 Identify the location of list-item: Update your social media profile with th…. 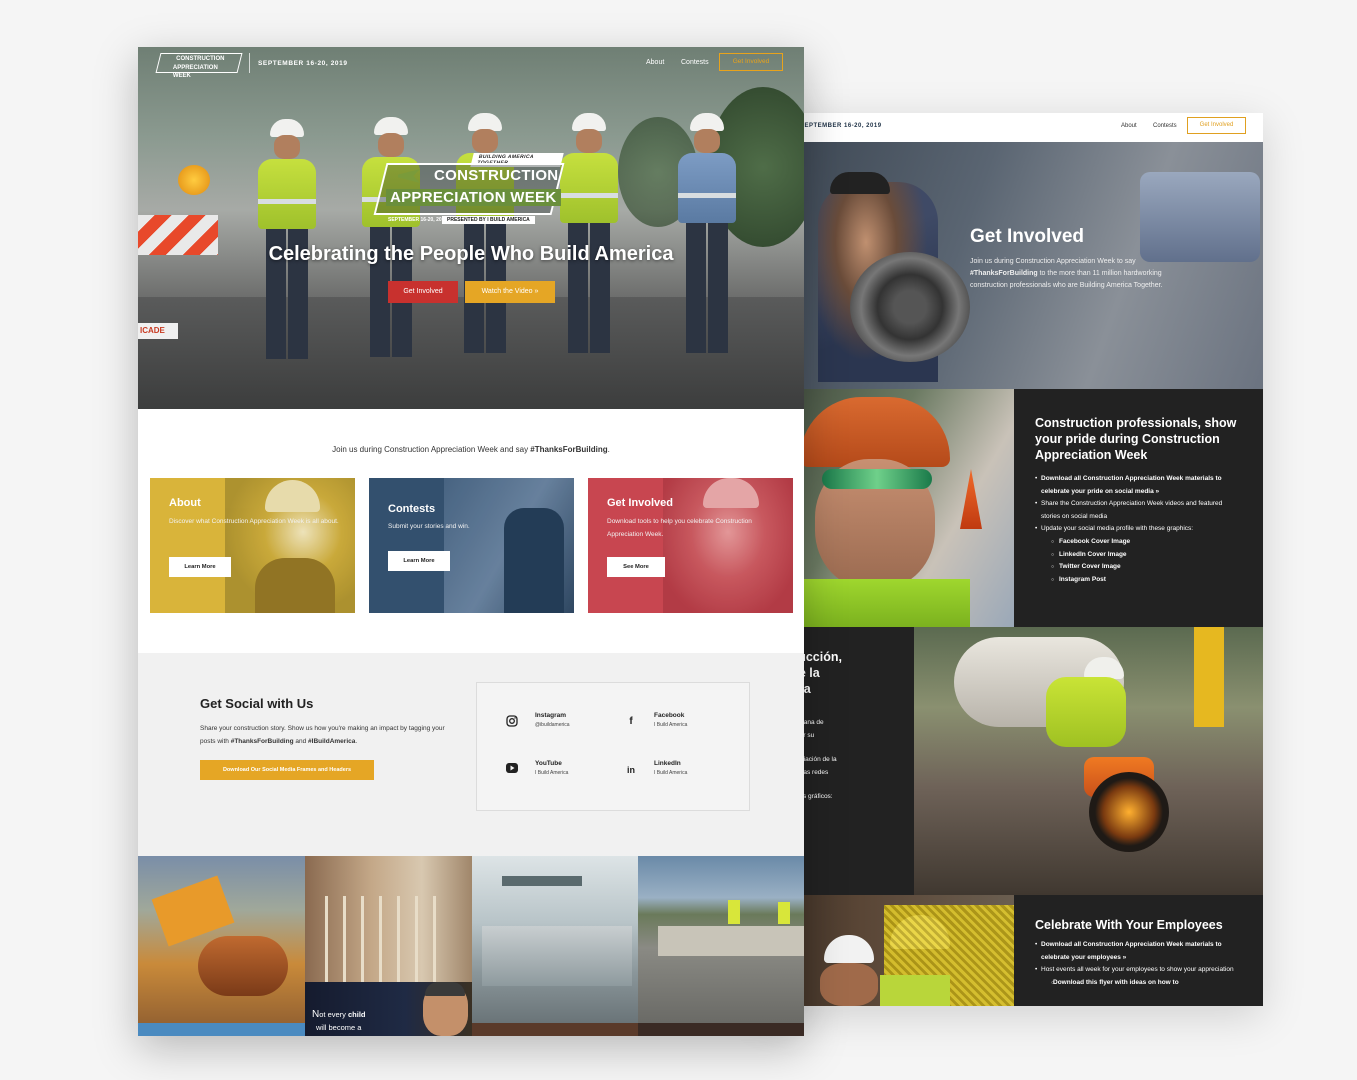
(1139, 529).